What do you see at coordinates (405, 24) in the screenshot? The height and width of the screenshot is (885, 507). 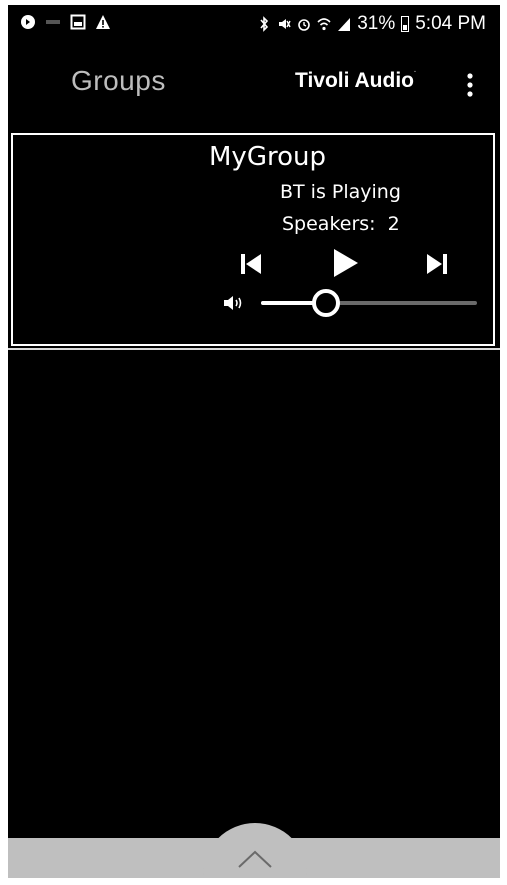 I see `battery-icon` at bounding box center [405, 24].